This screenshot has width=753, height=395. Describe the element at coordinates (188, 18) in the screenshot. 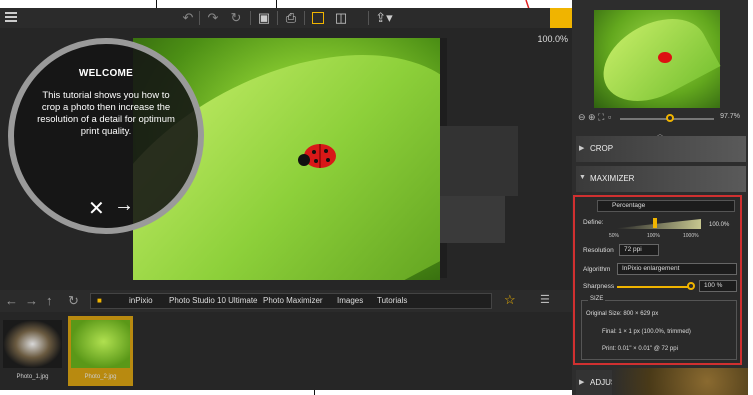

I see `undo-icon: ↶` at that location.